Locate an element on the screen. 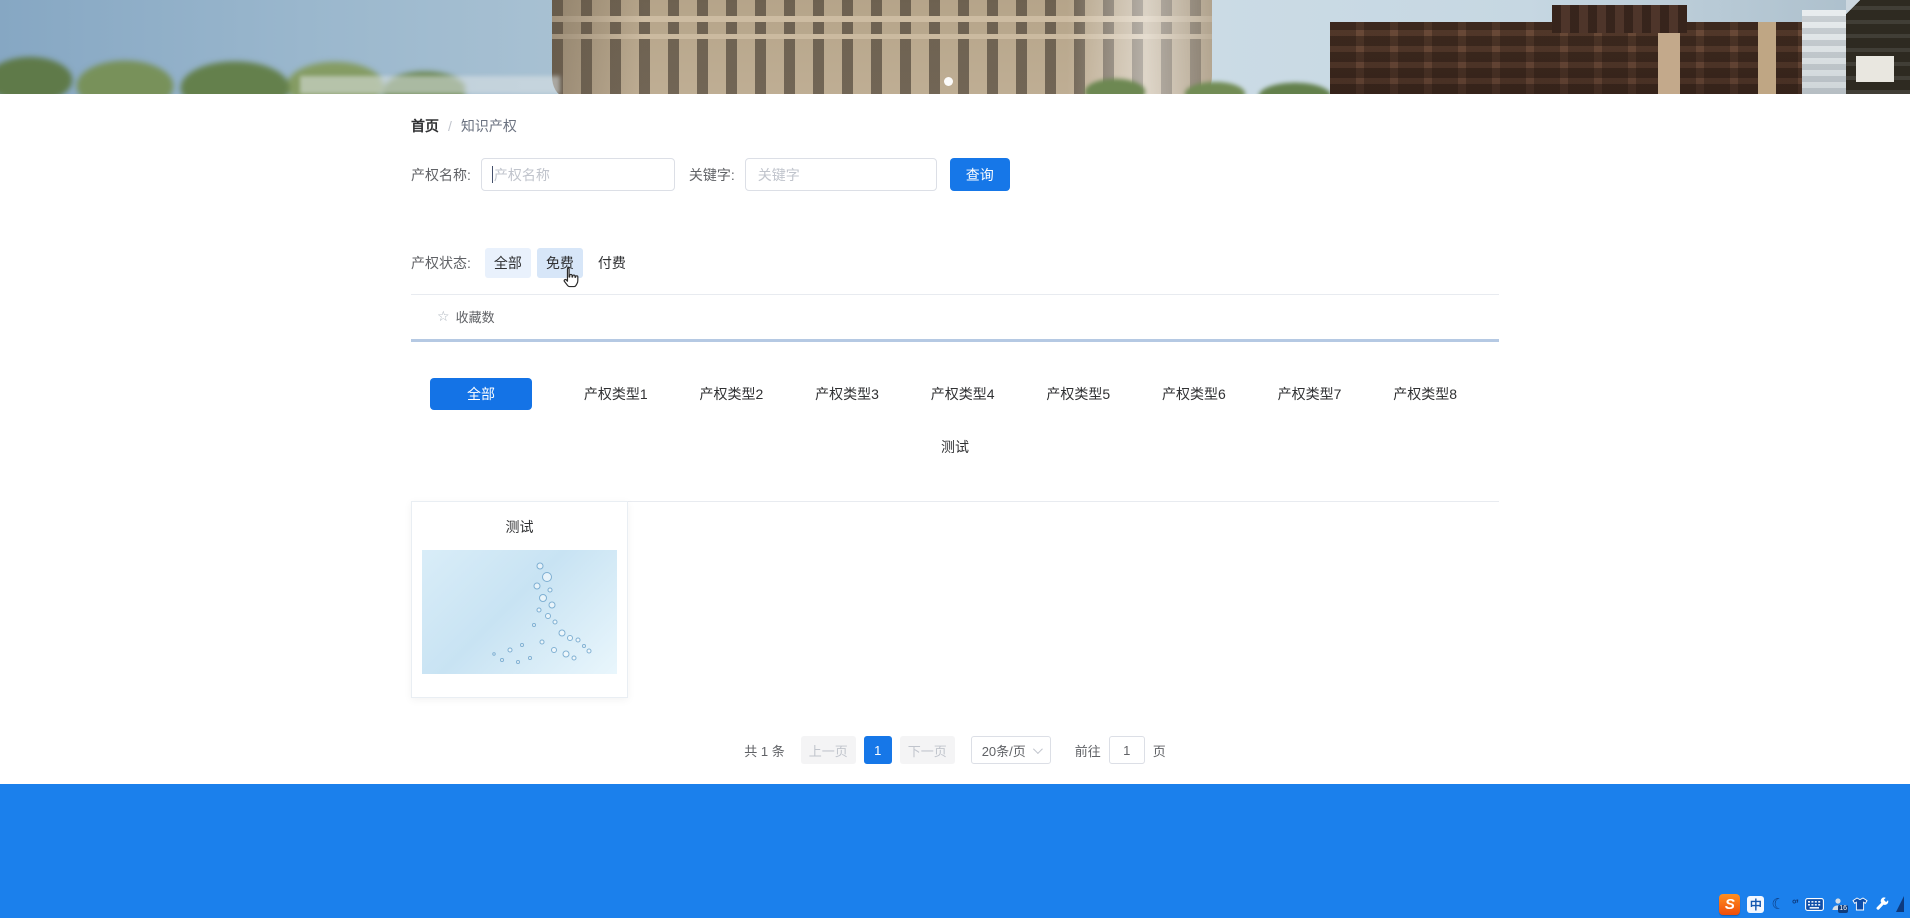 This screenshot has height=918, width=1910. status-option-free: 免费 is located at coordinates (559, 263).